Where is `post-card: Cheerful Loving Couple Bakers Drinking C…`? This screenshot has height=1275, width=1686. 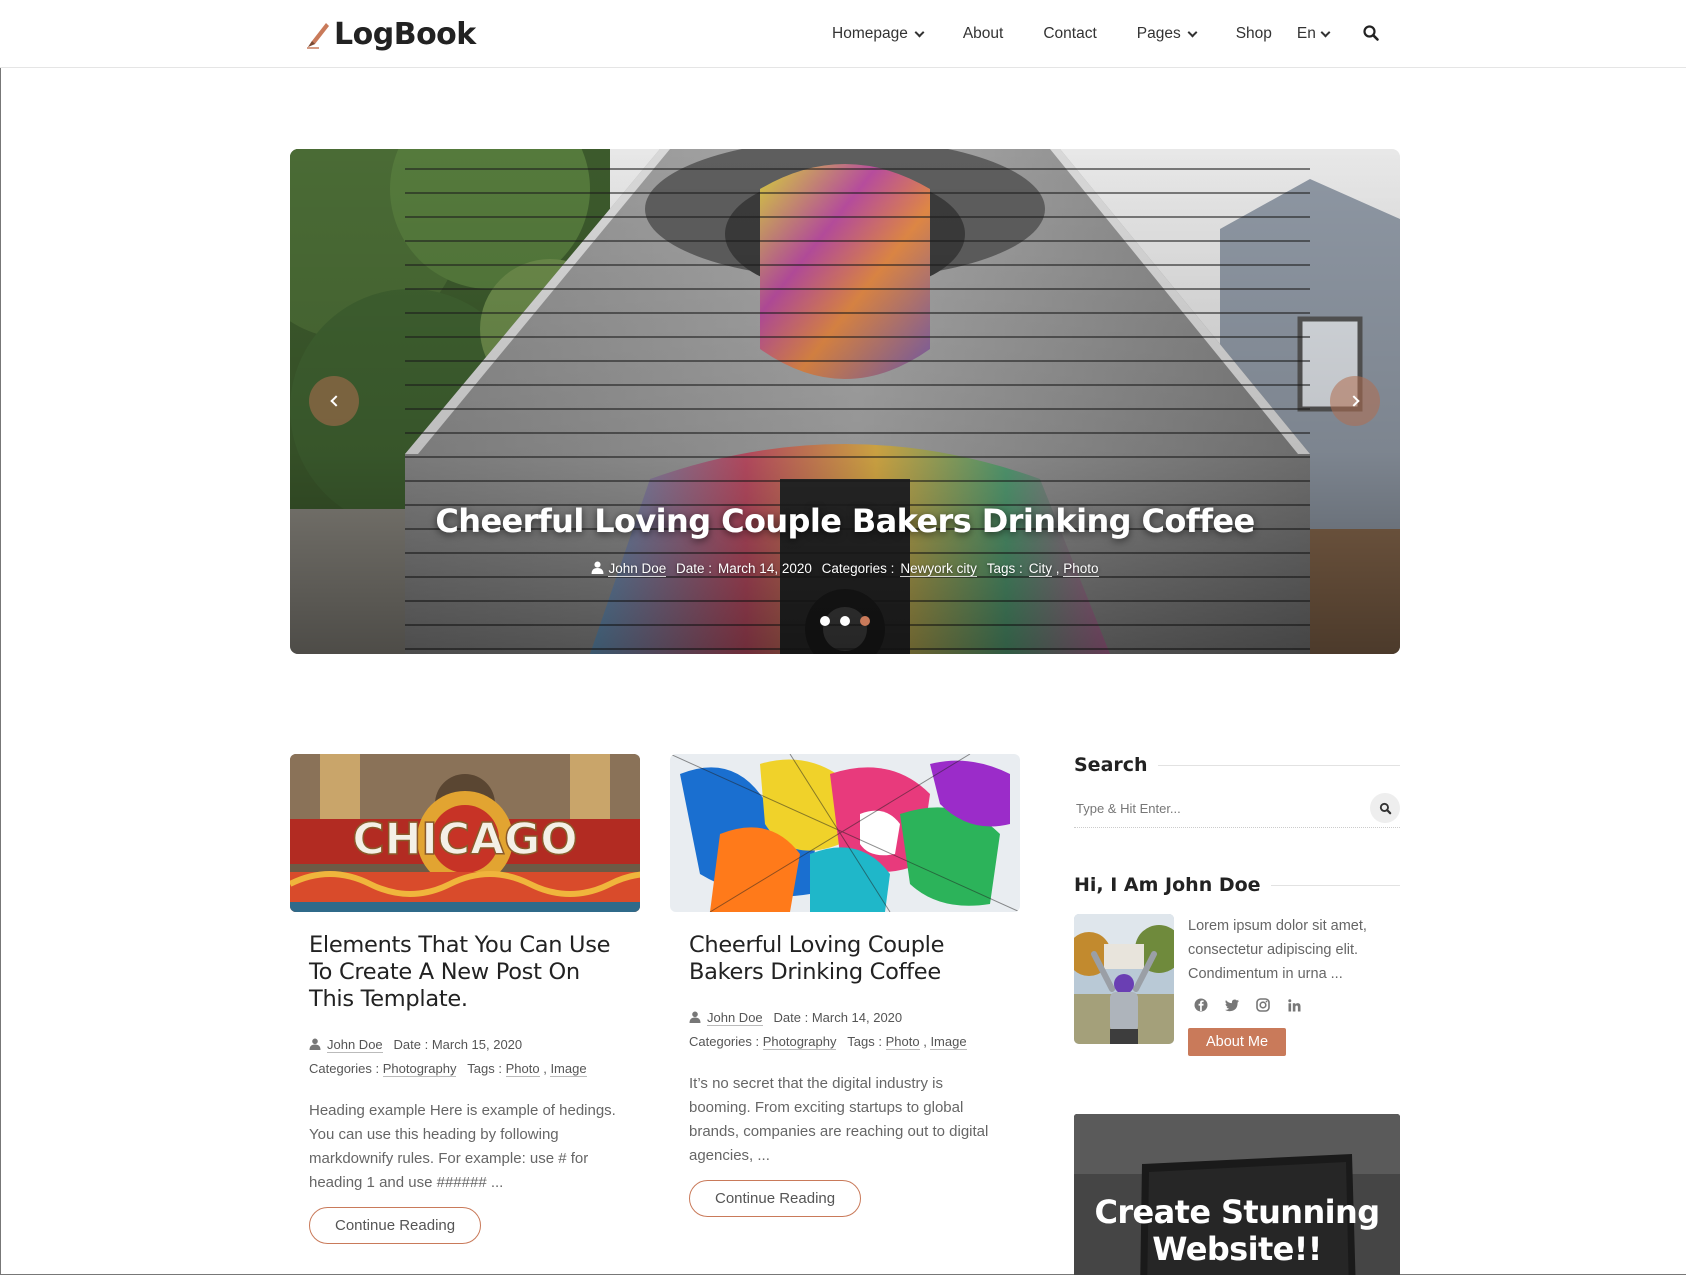 post-card: Cheerful Loving Couple Bakers Drinking C… is located at coordinates (845, 985).